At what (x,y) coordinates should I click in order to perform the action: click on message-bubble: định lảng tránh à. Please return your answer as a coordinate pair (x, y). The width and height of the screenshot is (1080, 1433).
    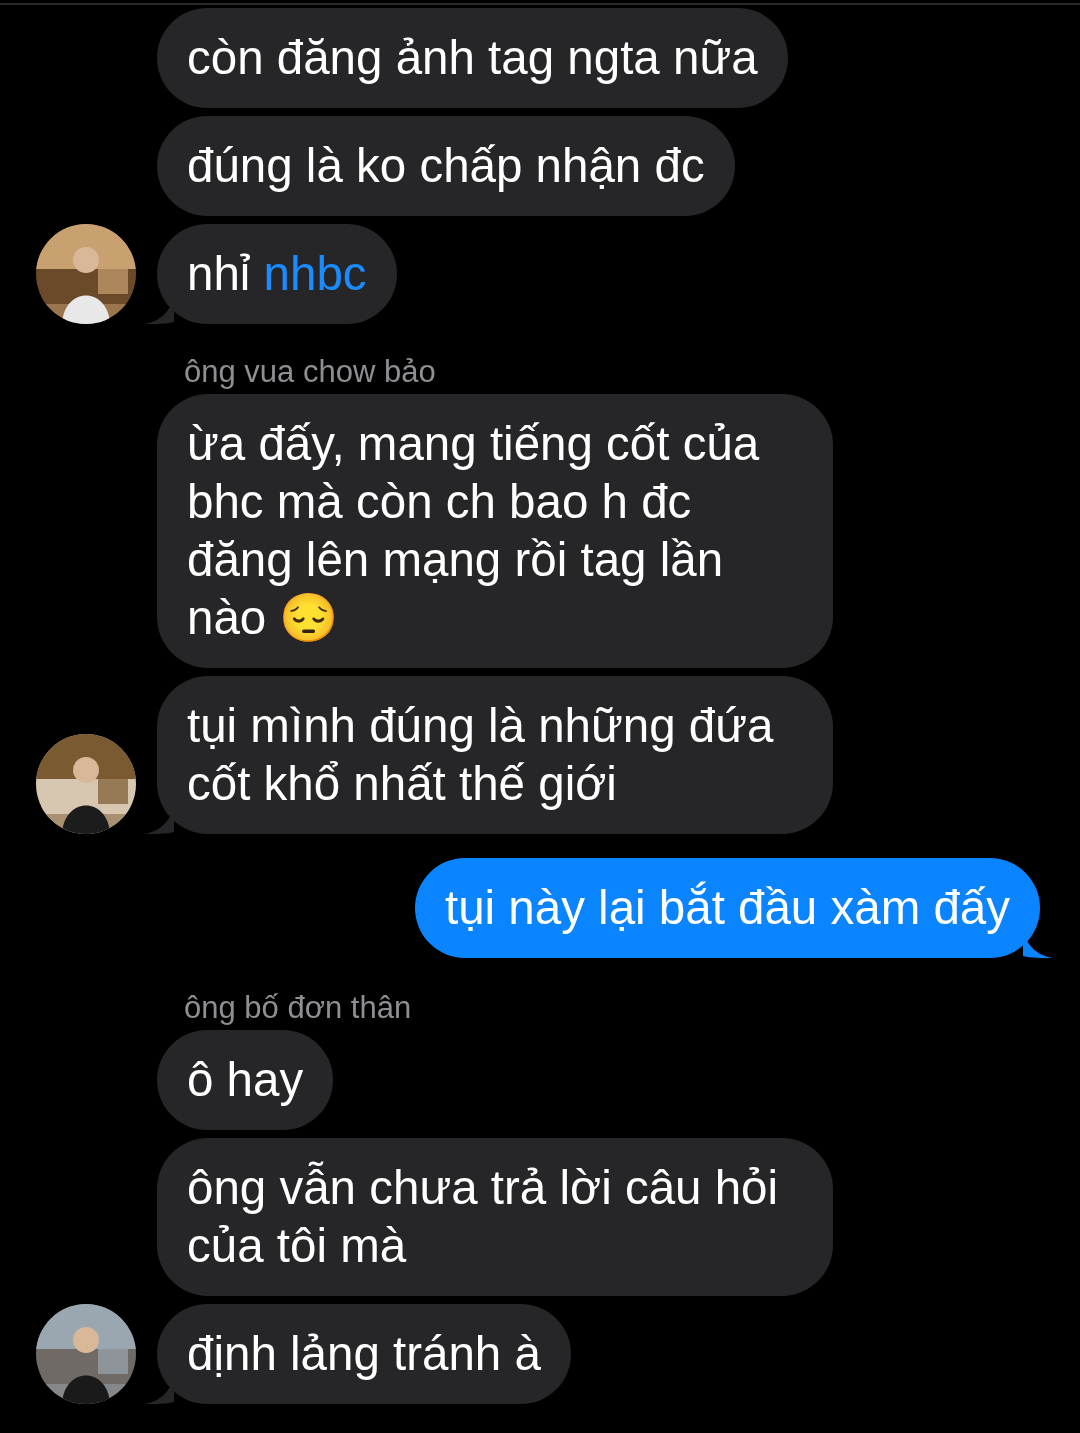
    Looking at the image, I should click on (364, 1354).